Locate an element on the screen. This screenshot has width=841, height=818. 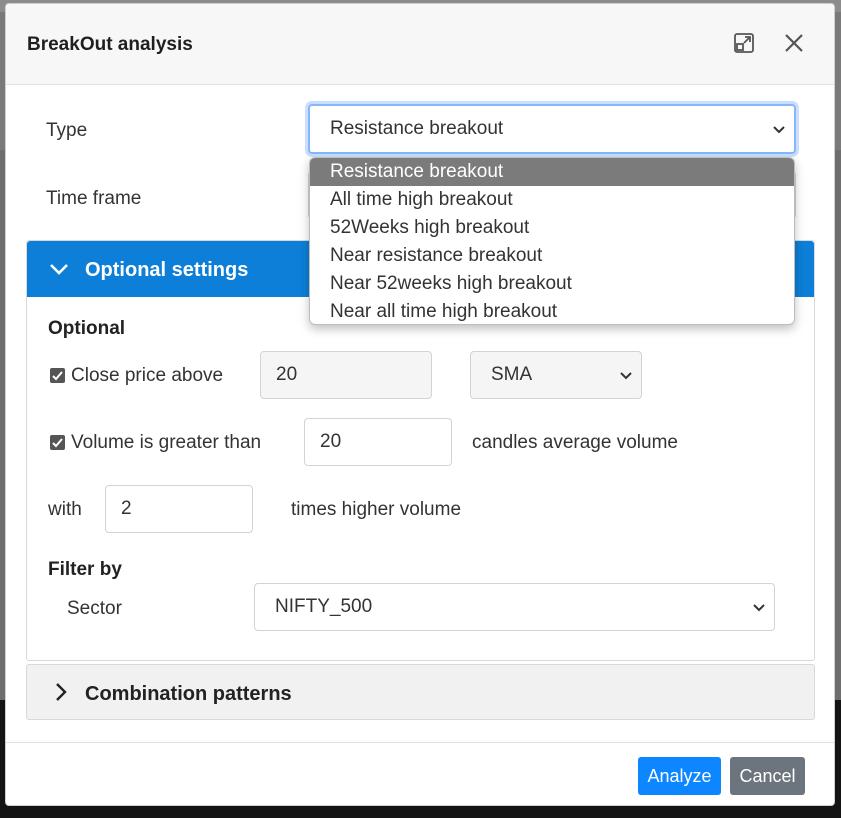
dropdown-option: Near all time high breakout is located at coordinates (552, 311).